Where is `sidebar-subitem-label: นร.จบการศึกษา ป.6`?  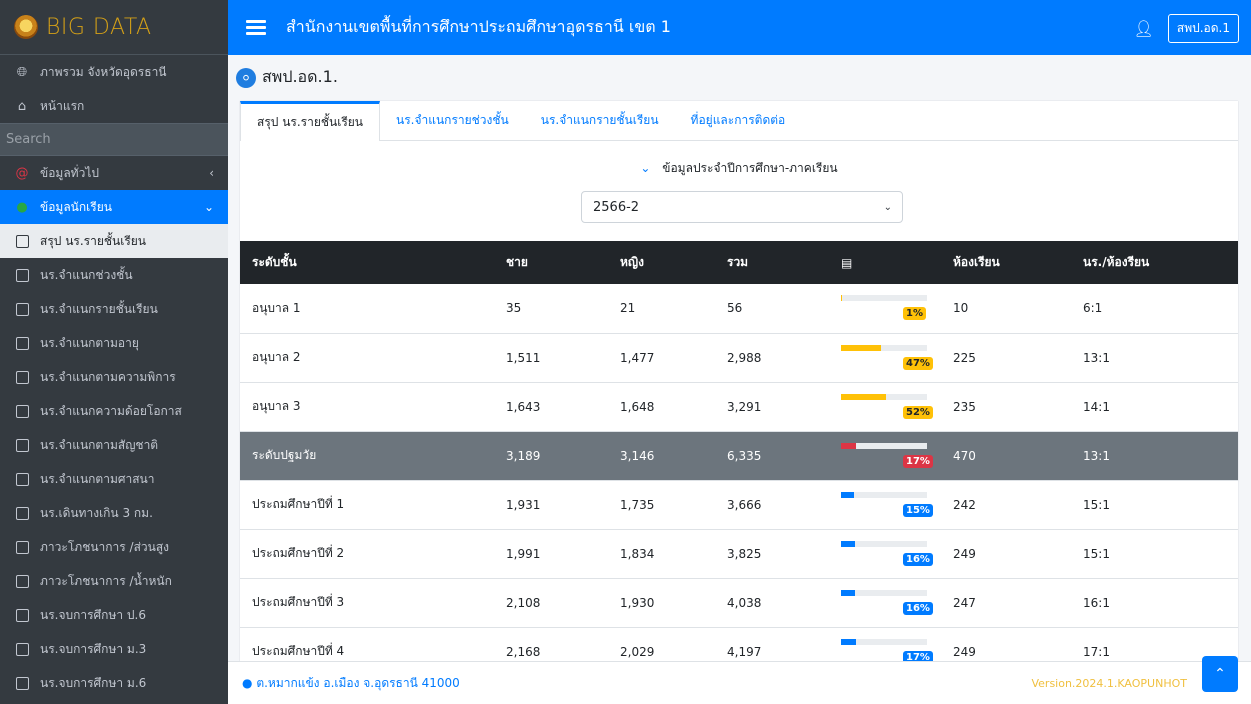
sidebar-subitem-label: นร.จบการศึกษา ป.6 is located at coordinates (93, 614).